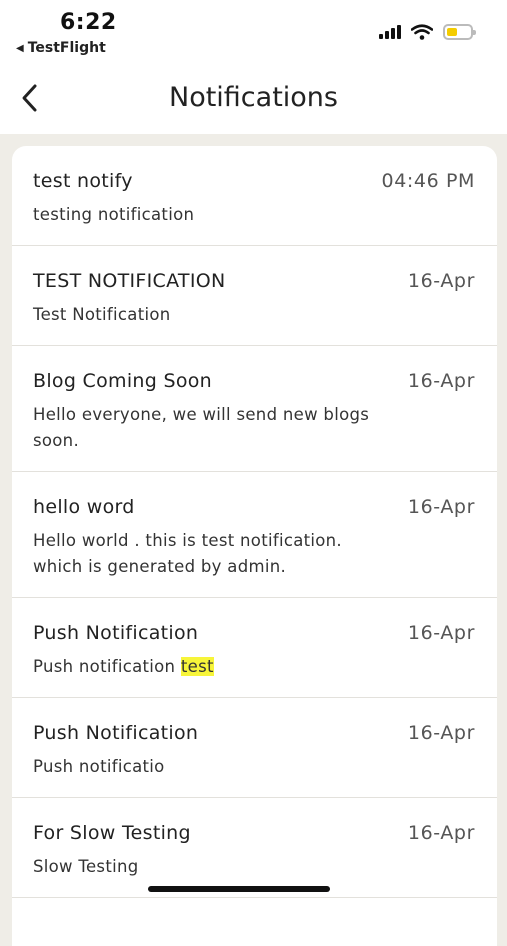 The width and height of the screenshot is (507, 946). I want to click on notification-body-text: Push notification, so click(107, 666).